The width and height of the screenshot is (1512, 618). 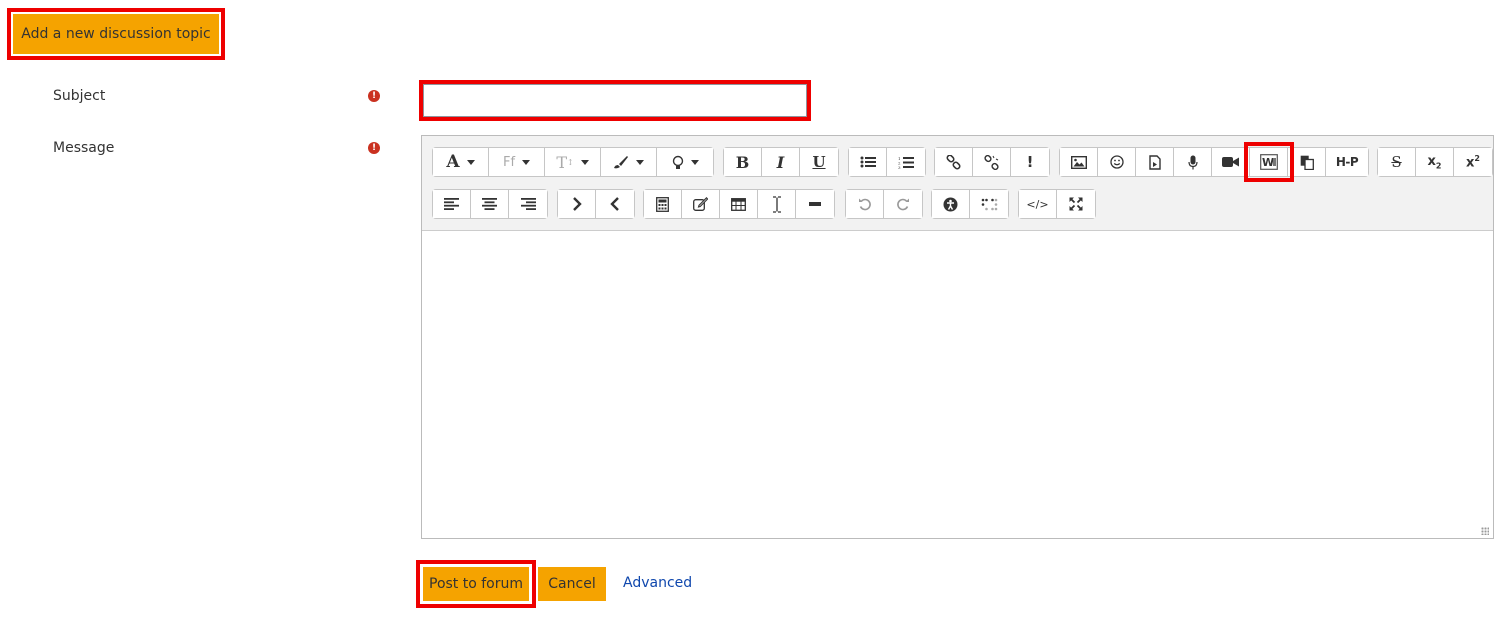 I want to click on italic-icon: I, so click(x=781, y=162).